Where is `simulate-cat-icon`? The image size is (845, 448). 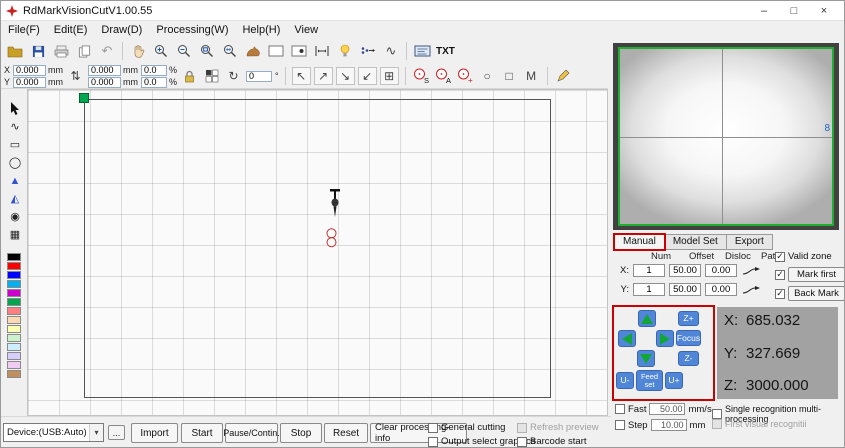
simulate-cat-icon is located at coordinates (253, 51).